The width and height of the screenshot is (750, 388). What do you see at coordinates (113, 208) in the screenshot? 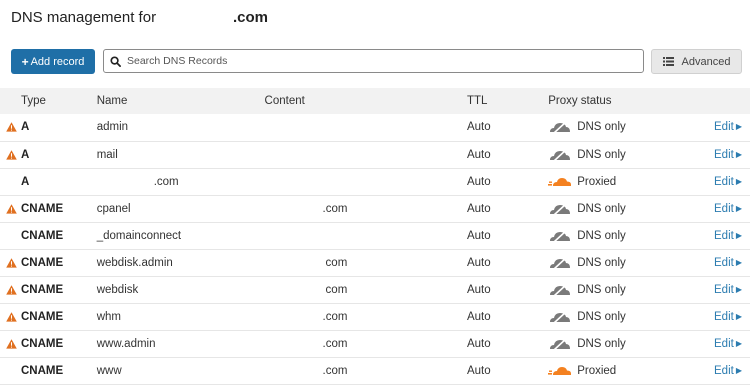
I see `record-name: cpanel` at bounding box center [113, 208].